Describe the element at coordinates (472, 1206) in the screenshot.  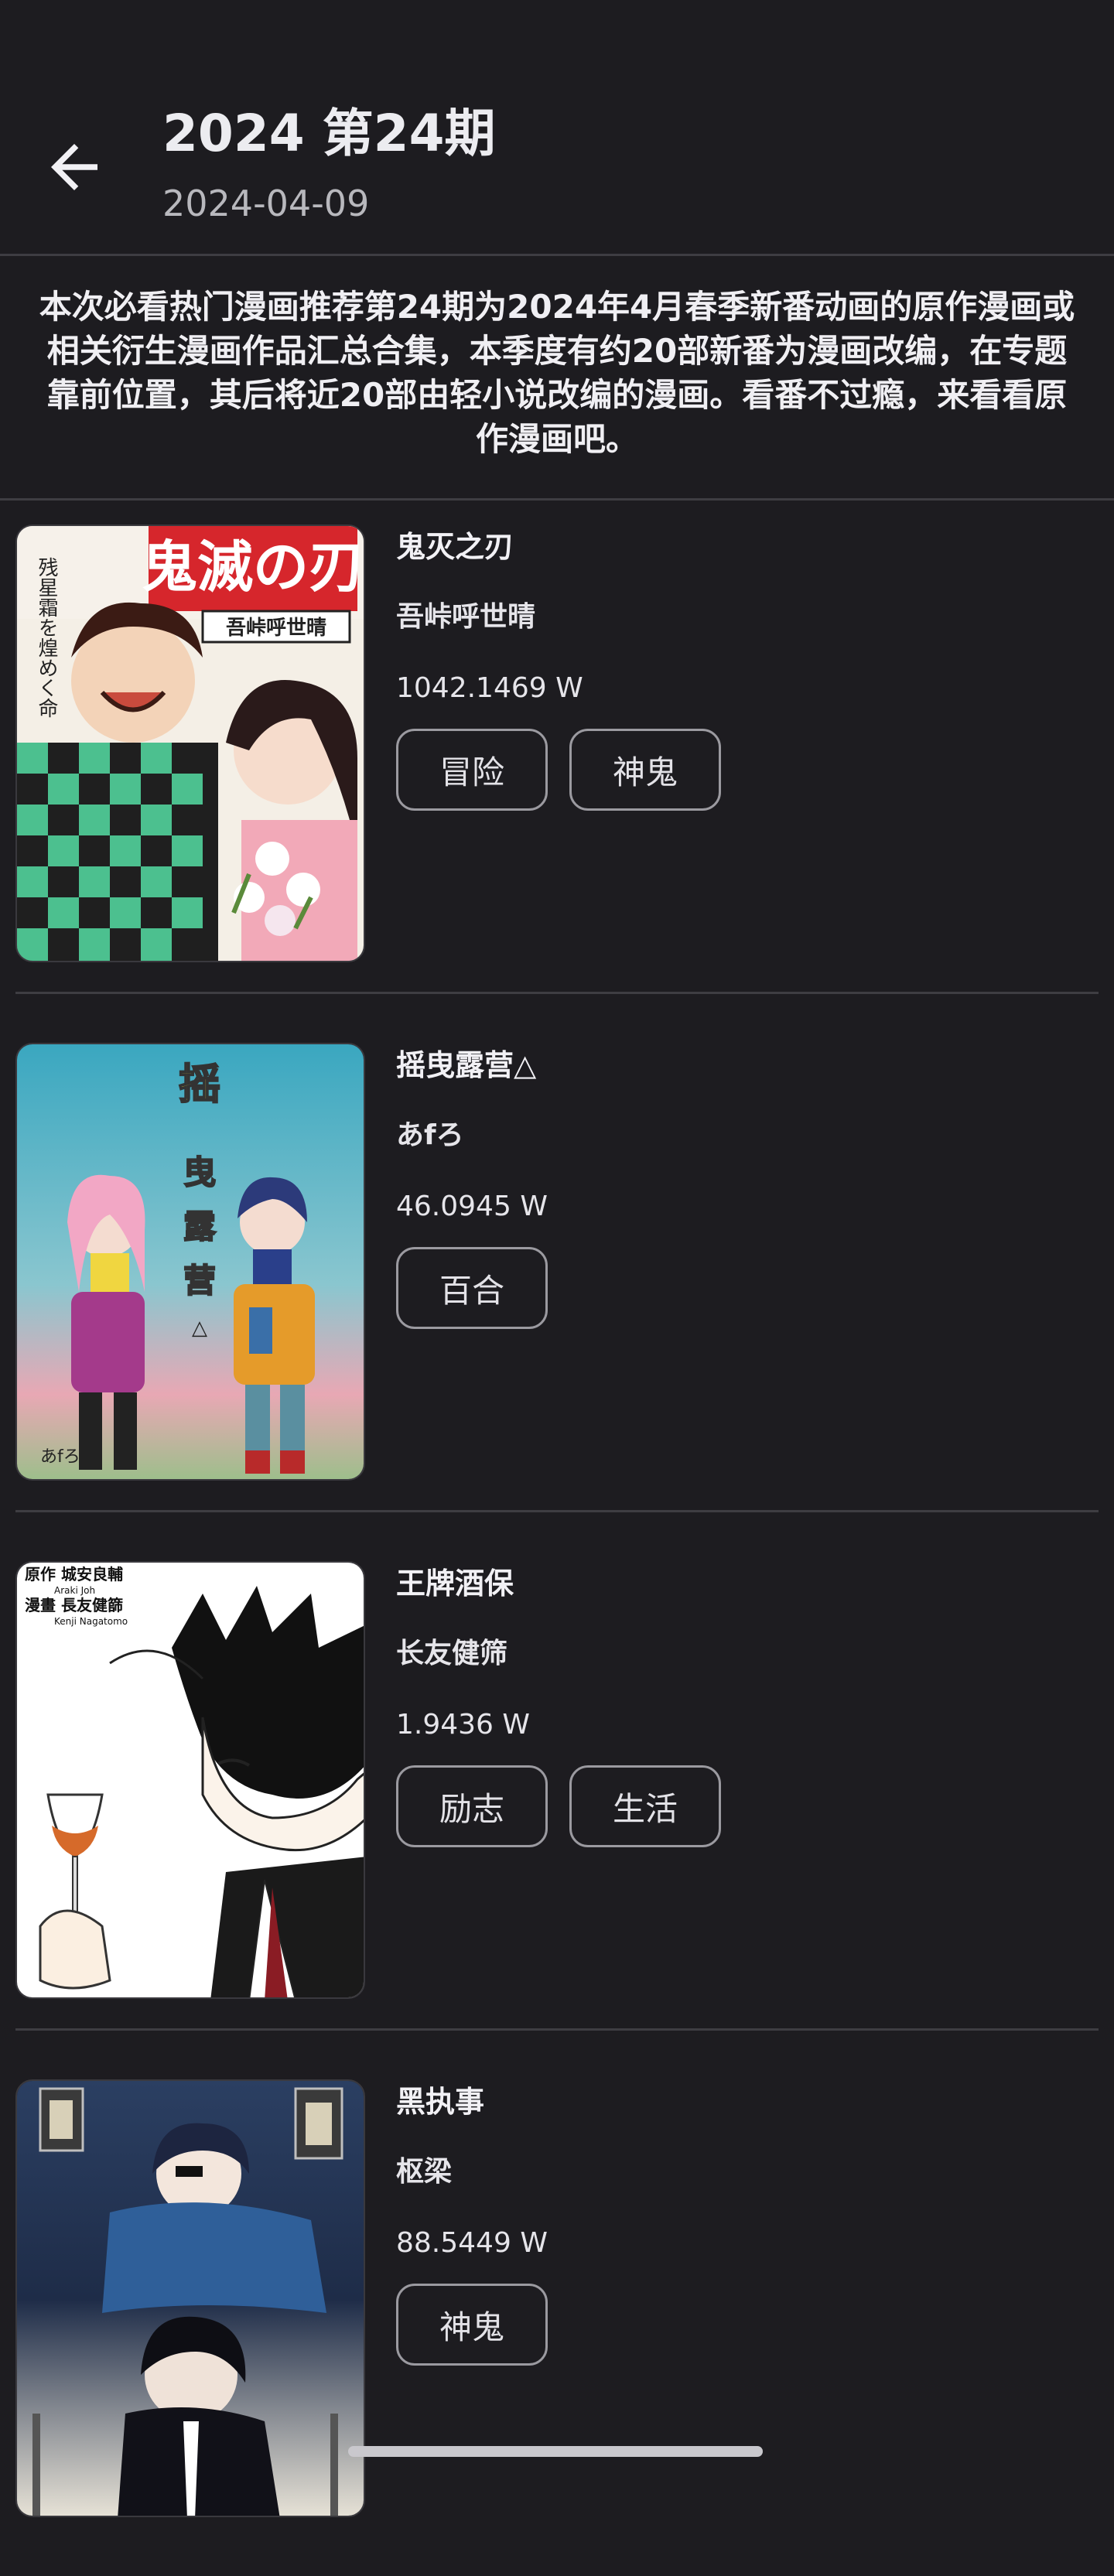
I see `comic-popularity: 46.0945 W` at that location.